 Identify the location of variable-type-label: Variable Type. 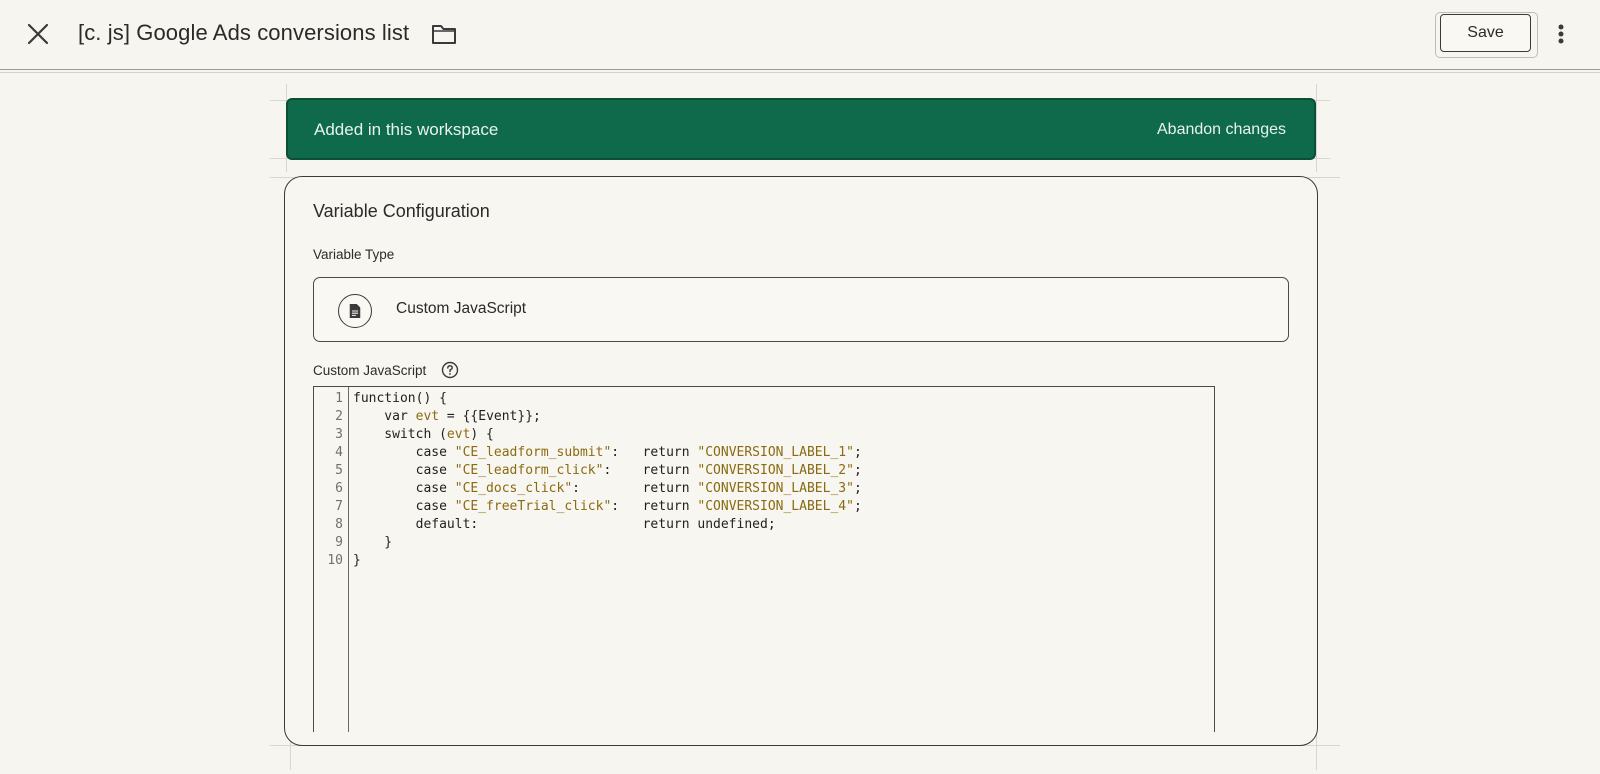
(354, 254).